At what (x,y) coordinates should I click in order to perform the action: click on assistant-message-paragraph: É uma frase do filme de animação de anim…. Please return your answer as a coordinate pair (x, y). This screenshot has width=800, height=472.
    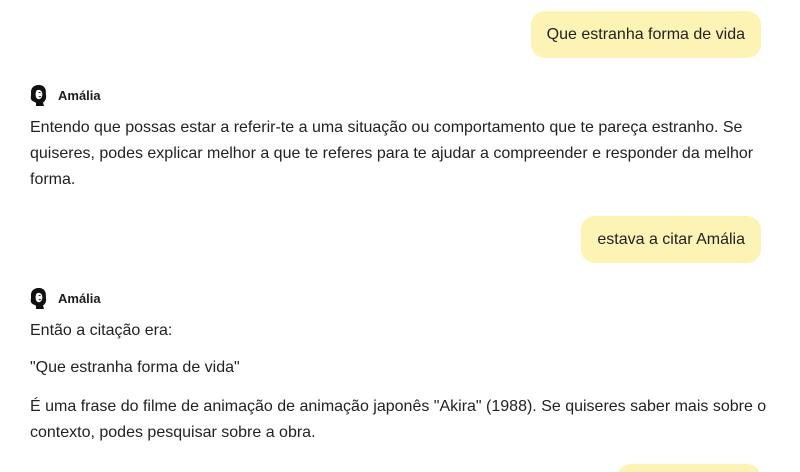
    Looking at the image, I should click on (400, 420).